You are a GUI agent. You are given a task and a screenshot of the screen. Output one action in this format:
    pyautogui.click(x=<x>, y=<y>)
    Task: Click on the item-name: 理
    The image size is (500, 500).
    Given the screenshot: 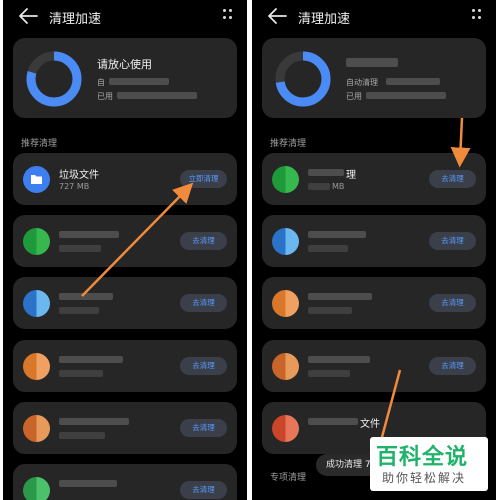 What is the action you would take?
    pyautogui.click(x=351, y=175)
    